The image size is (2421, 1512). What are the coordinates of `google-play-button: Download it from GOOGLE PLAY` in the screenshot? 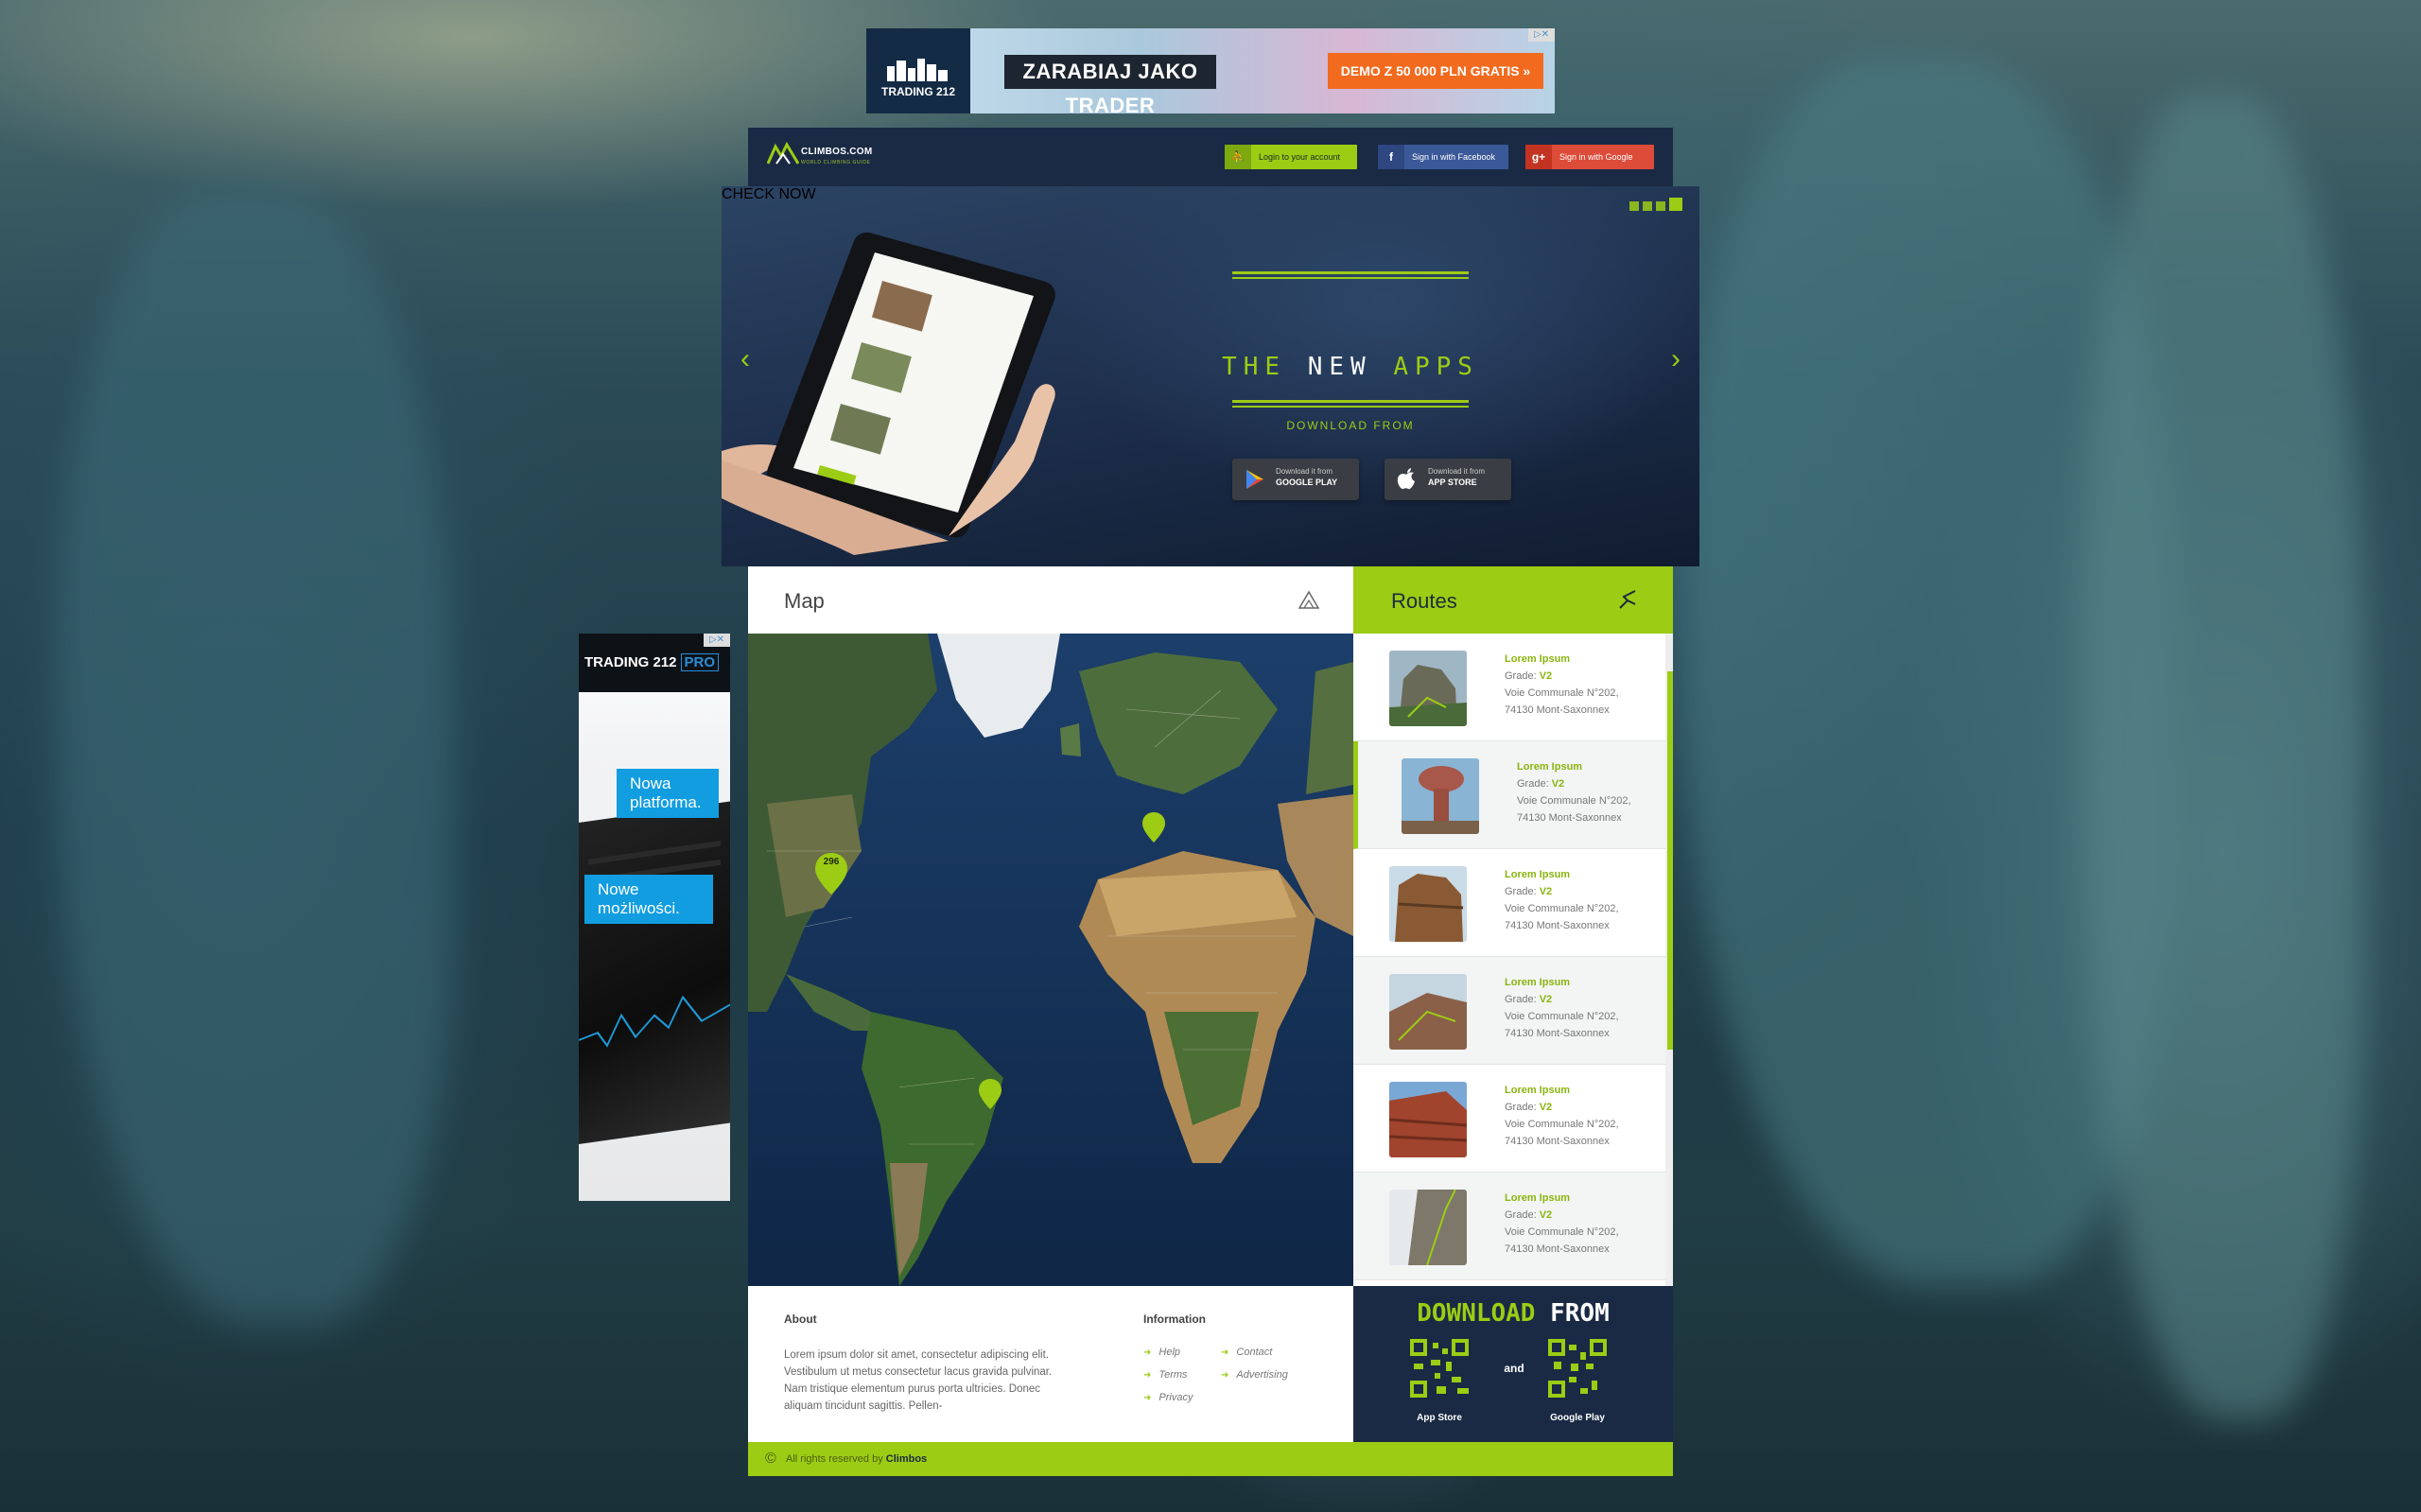 It's located at (1295, 479).